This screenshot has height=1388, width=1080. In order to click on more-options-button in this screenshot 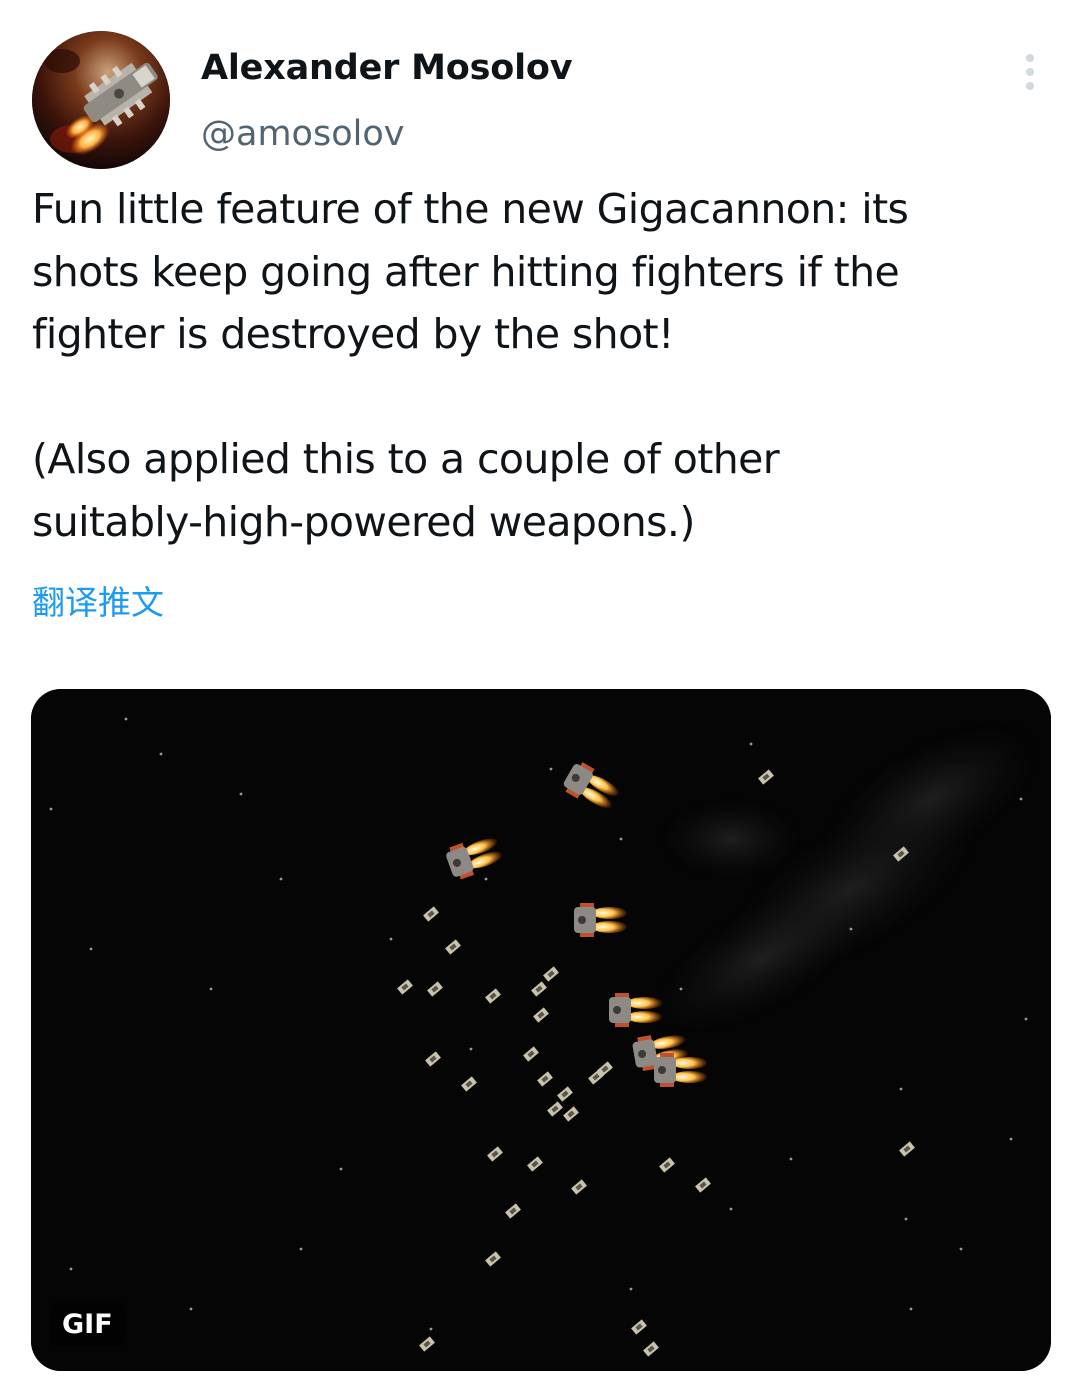, I will do `click(1030, 72)`.